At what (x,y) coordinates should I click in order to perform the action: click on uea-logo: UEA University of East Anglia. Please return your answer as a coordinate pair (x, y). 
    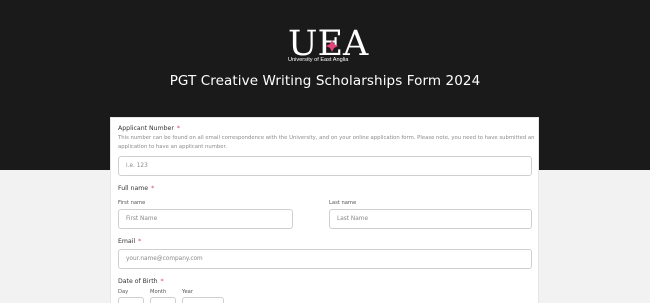
    Looking at the image, I should click on (326, 45).